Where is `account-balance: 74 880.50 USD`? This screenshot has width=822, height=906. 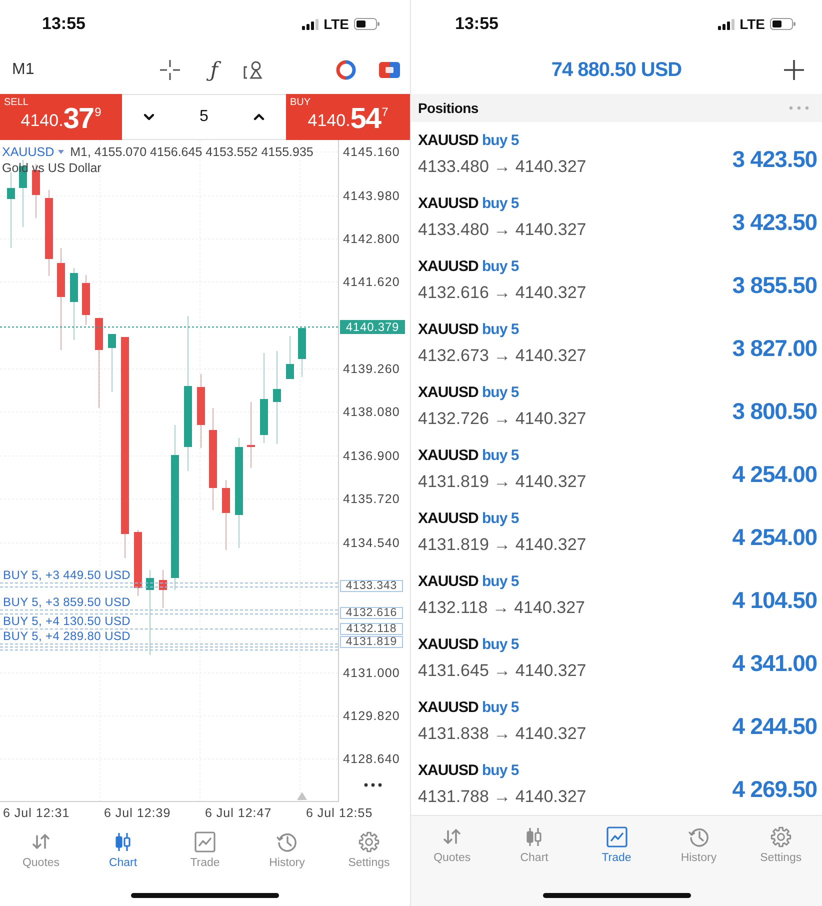 account-balance: 74 880.50 USD is located at coordinates (616, 70).